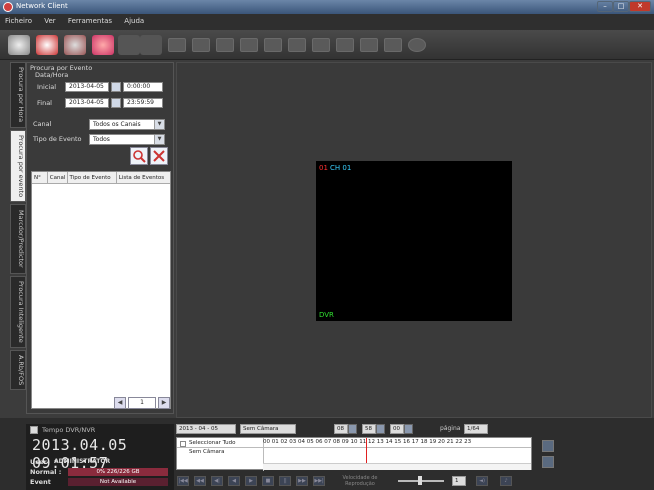 The width and height of the screenshot is (654, 490). Describe the element at coordinates (120, 403) in the screenshot. I see `prev-page-button: ◀` at that location.